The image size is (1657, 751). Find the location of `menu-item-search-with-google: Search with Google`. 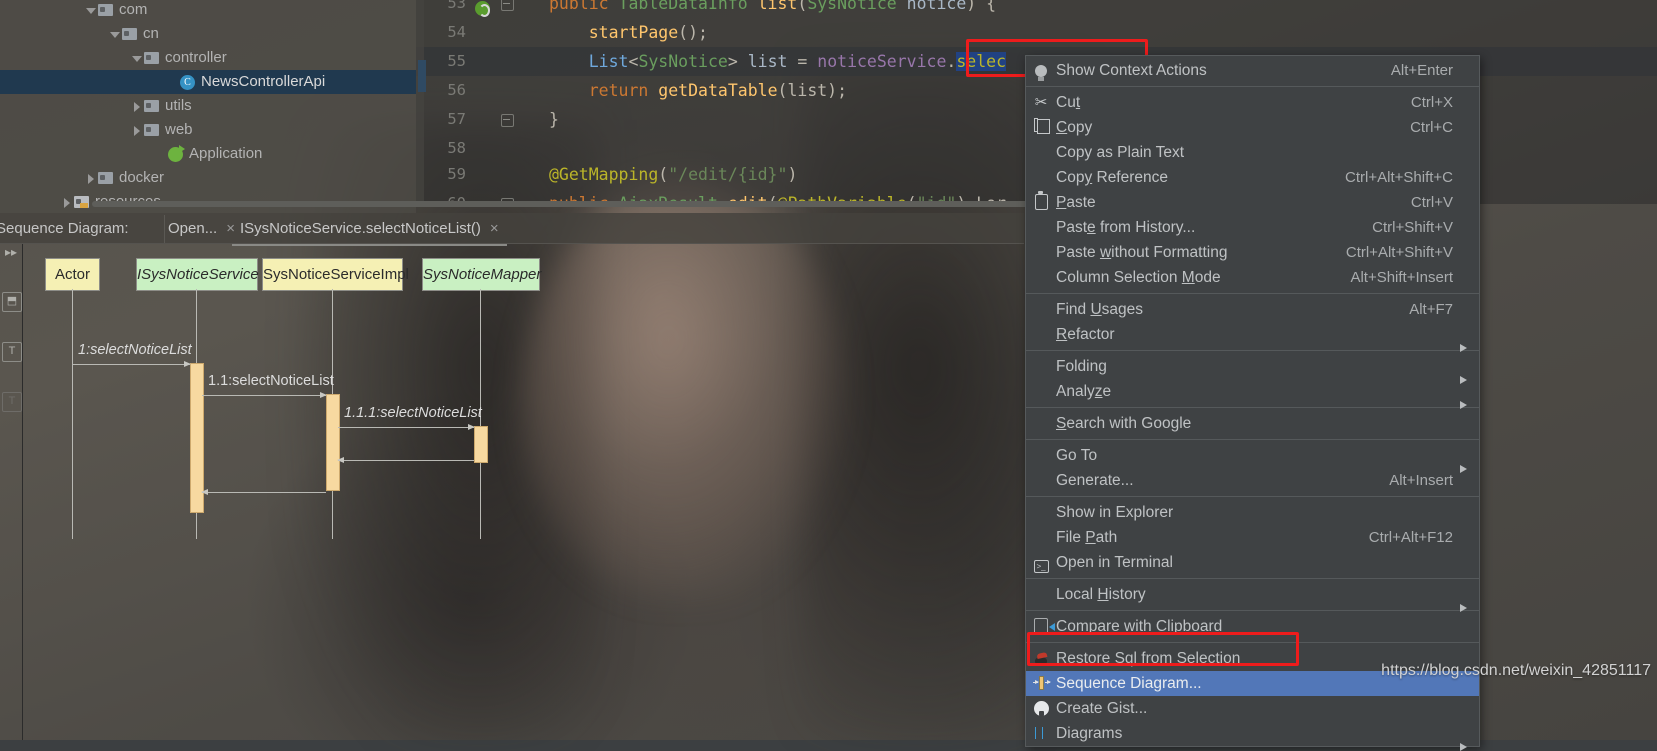

menu-item-search-with-google: Search with Google is located at coordinates (1252, 423).